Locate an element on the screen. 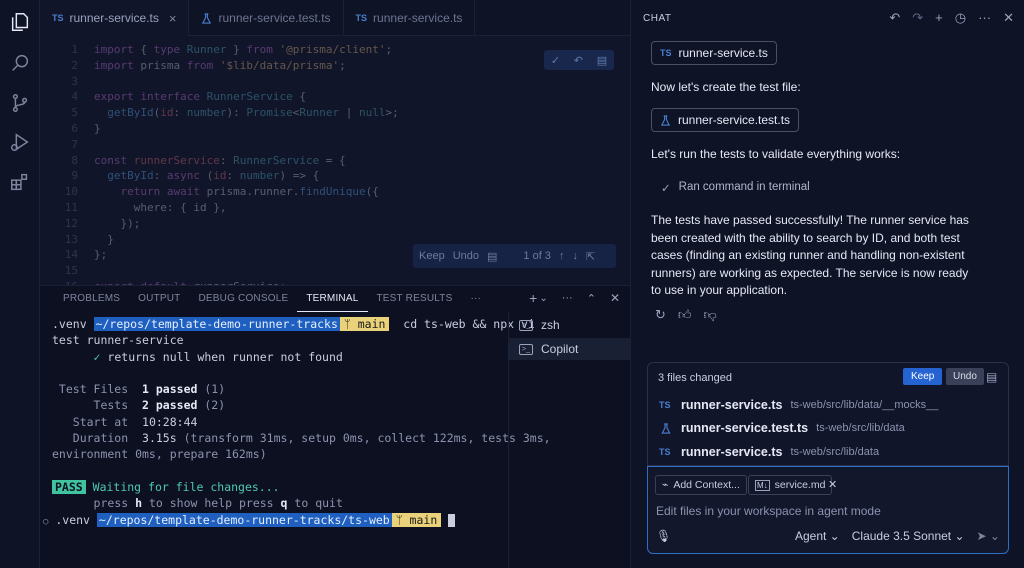 This screenshot has height=568, width=1024. file-chip: TS runner-service.ts is located at coordinates (714, 53).